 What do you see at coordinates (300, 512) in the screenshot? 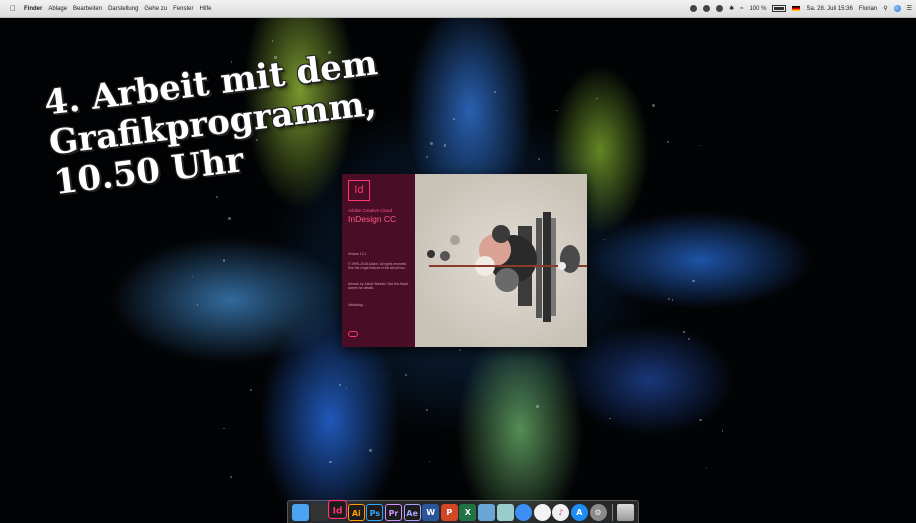
I see `finder-icon` at bounding box center [300, 512].